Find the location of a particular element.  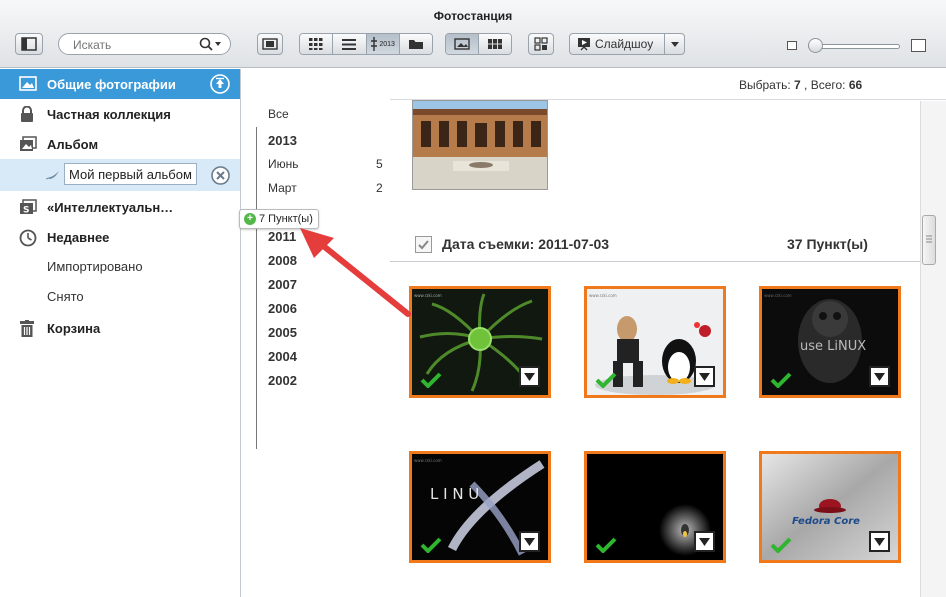

title-bar: Фотостанция 2013 is located at coordinates (473, 34).